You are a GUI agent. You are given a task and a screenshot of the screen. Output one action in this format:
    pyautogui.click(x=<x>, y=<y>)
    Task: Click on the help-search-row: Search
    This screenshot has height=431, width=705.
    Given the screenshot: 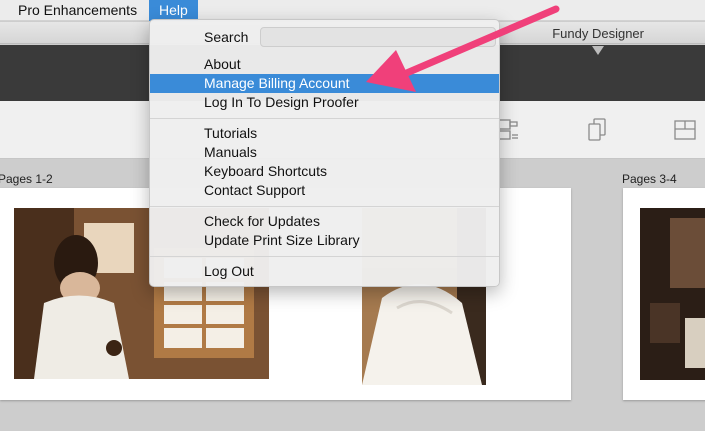 What is the action you would take?
    pyautogui.click(x=324, y=37)
    